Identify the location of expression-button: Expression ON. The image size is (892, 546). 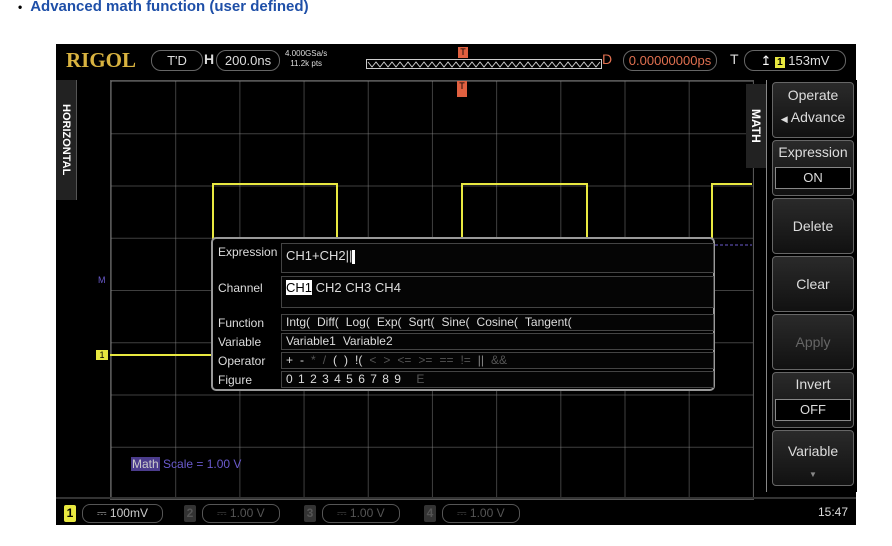
(813, 168).